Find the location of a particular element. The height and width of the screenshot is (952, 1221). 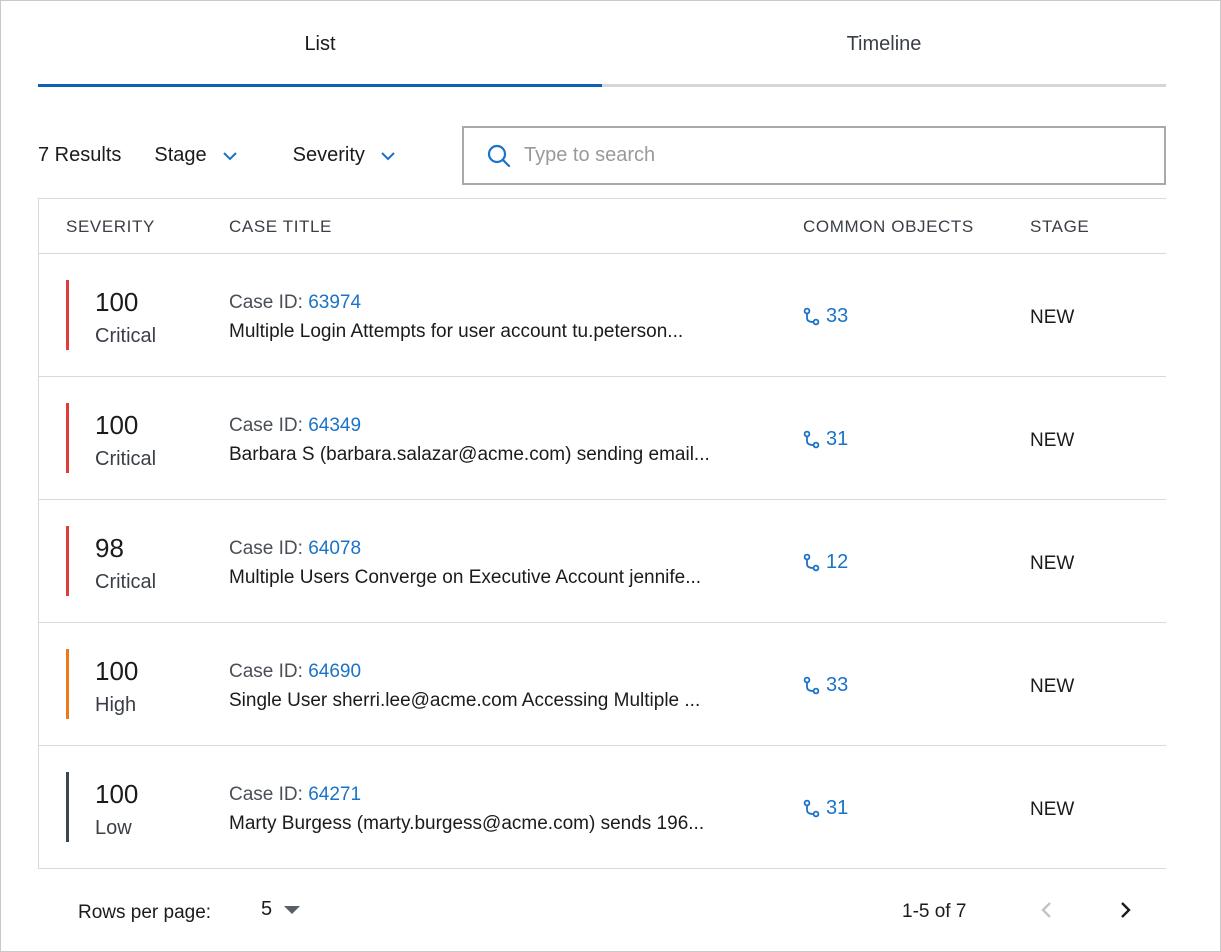

severity-score: 98 is located at coordinates (109, 548).